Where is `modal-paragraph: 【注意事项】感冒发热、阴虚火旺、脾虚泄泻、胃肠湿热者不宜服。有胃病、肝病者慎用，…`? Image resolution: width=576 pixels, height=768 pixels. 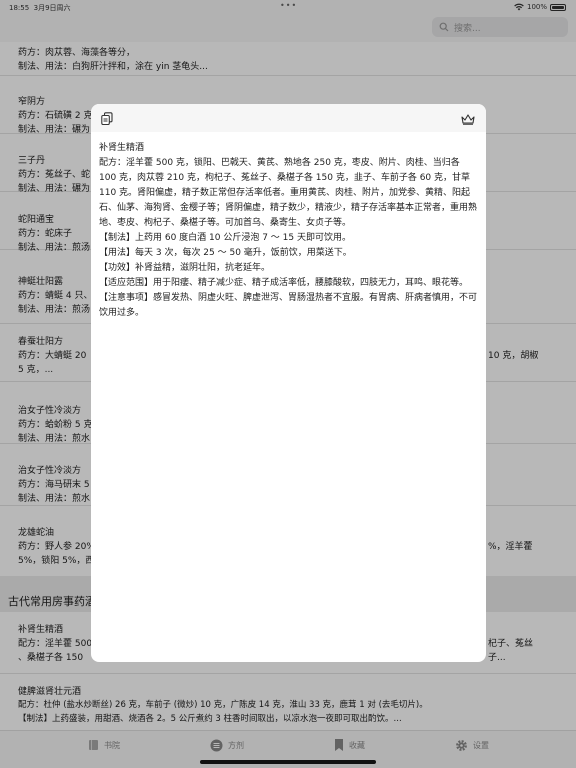
modal-paragraph: 【注意事项】感冒发热、阴虚火旺、脾虚泄泻、胃肠湿热者不宜服。有胃病、肝病者慎用，… is located at coordinates (288, 305).